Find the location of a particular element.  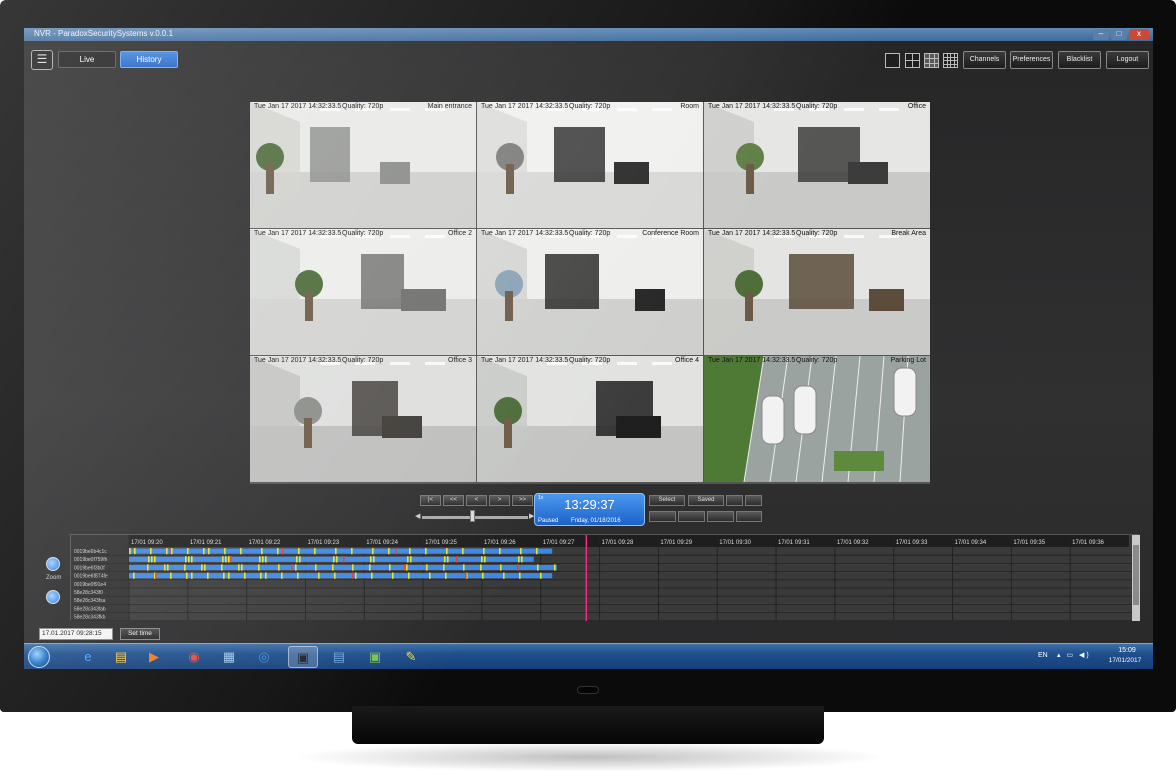

internet-explorer-icon: e is located at coordinates (88, 657).